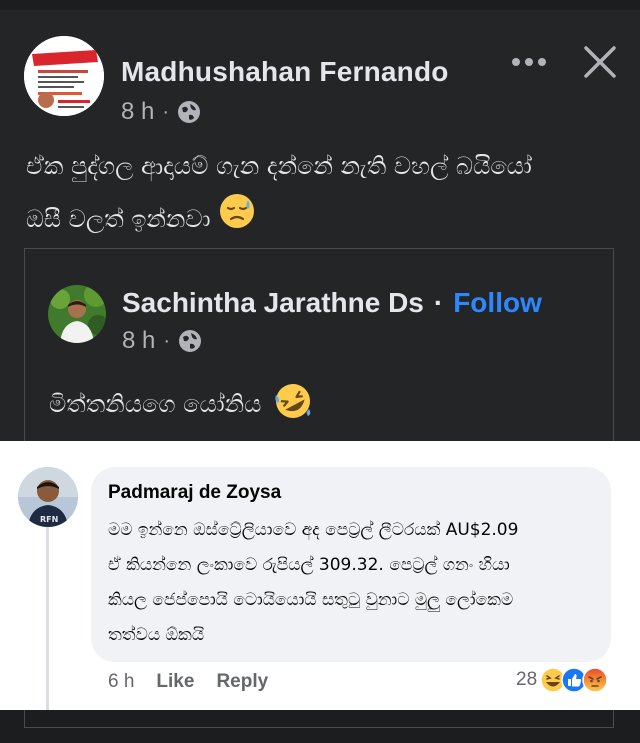  What do you see at coordinates (595, 680) in the screenshot?
I see `angry-reaction-icon` at bounding box center [595, 680].